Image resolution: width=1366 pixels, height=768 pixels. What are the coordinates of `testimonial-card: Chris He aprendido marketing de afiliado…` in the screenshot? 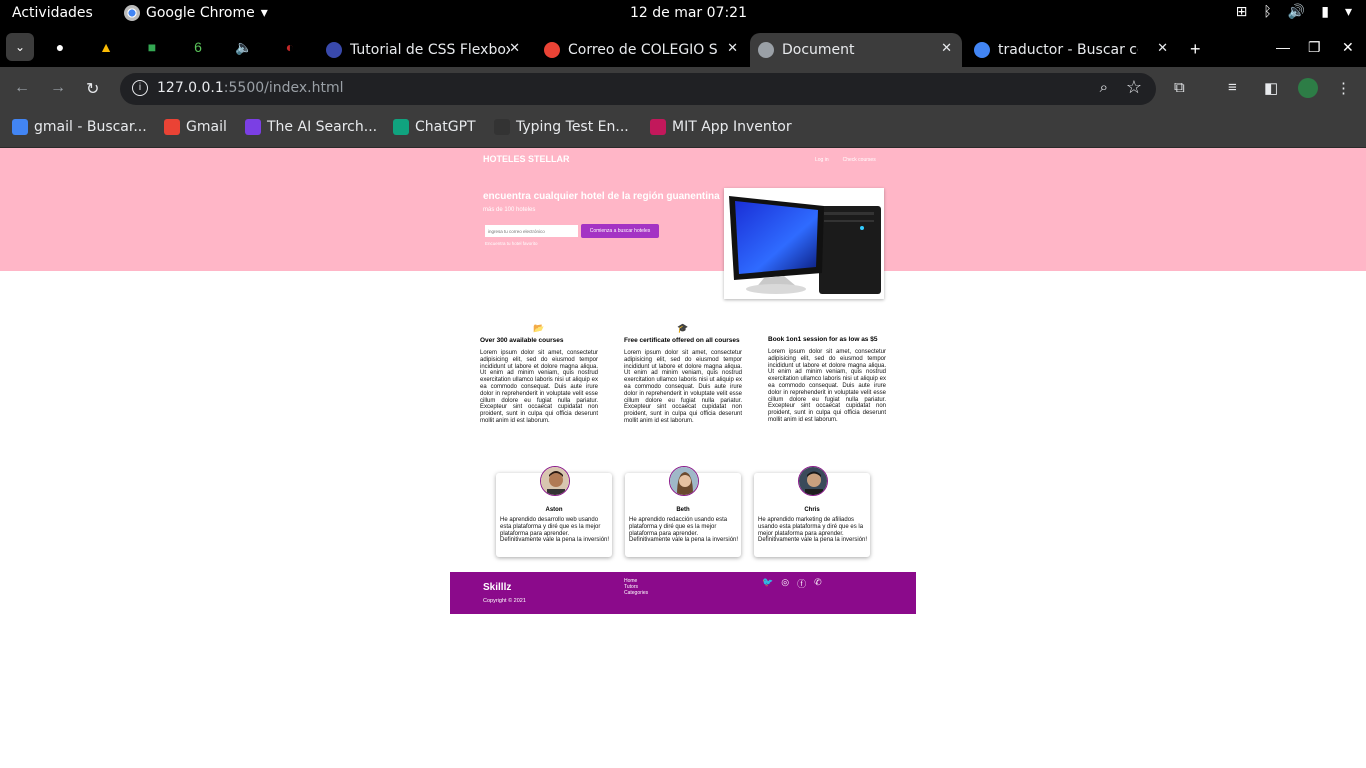 It's located at (812, 511).